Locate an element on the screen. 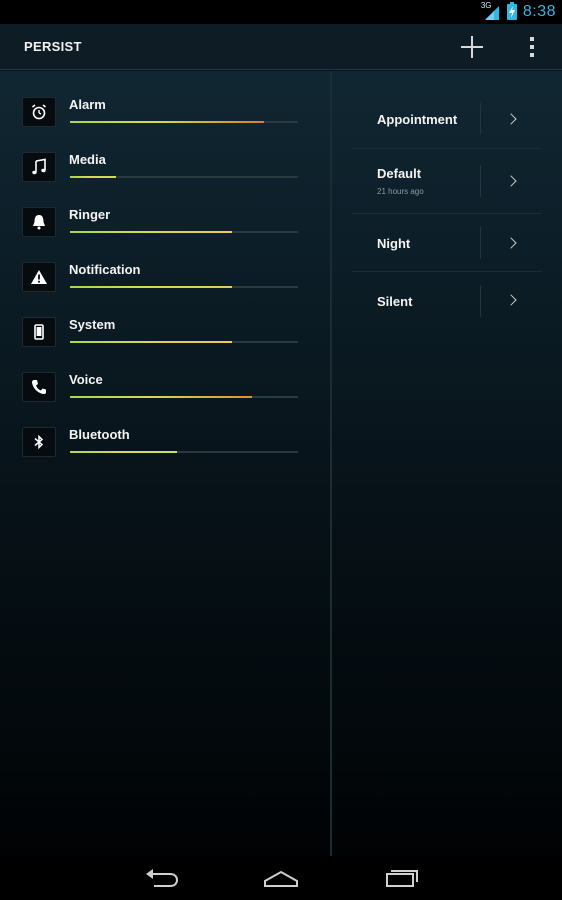  profile-appointment: Appointment is located at coordinates (447, 119).